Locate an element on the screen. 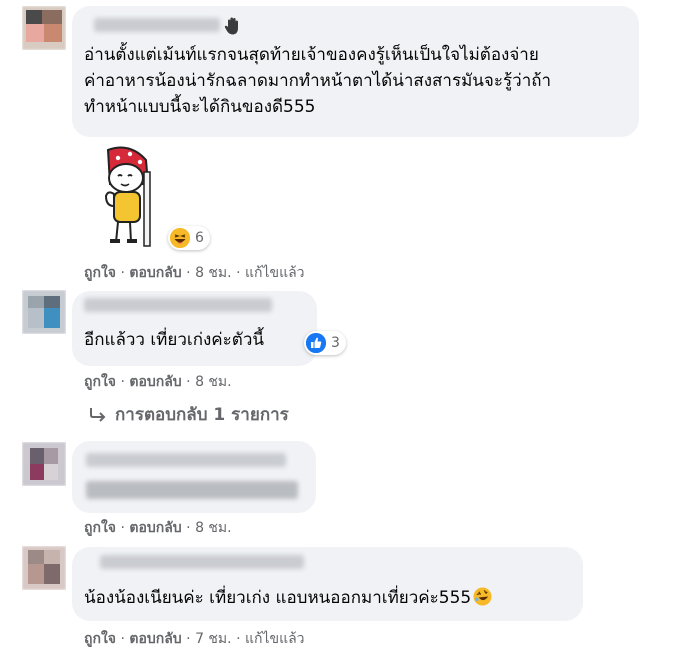 Image resolution: width=700 pixels, height=656 pixels. comment-actions: ถูกใจ · ตอบกลับ · 7 ชม. · แก้ไขแล้ว is located at coordinates (194, 639).